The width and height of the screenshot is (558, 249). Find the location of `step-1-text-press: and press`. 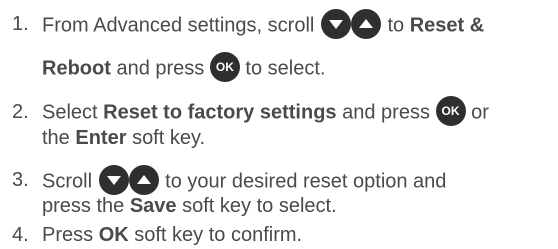

step-1-text-press: and press is located at coordinates (160, 68).